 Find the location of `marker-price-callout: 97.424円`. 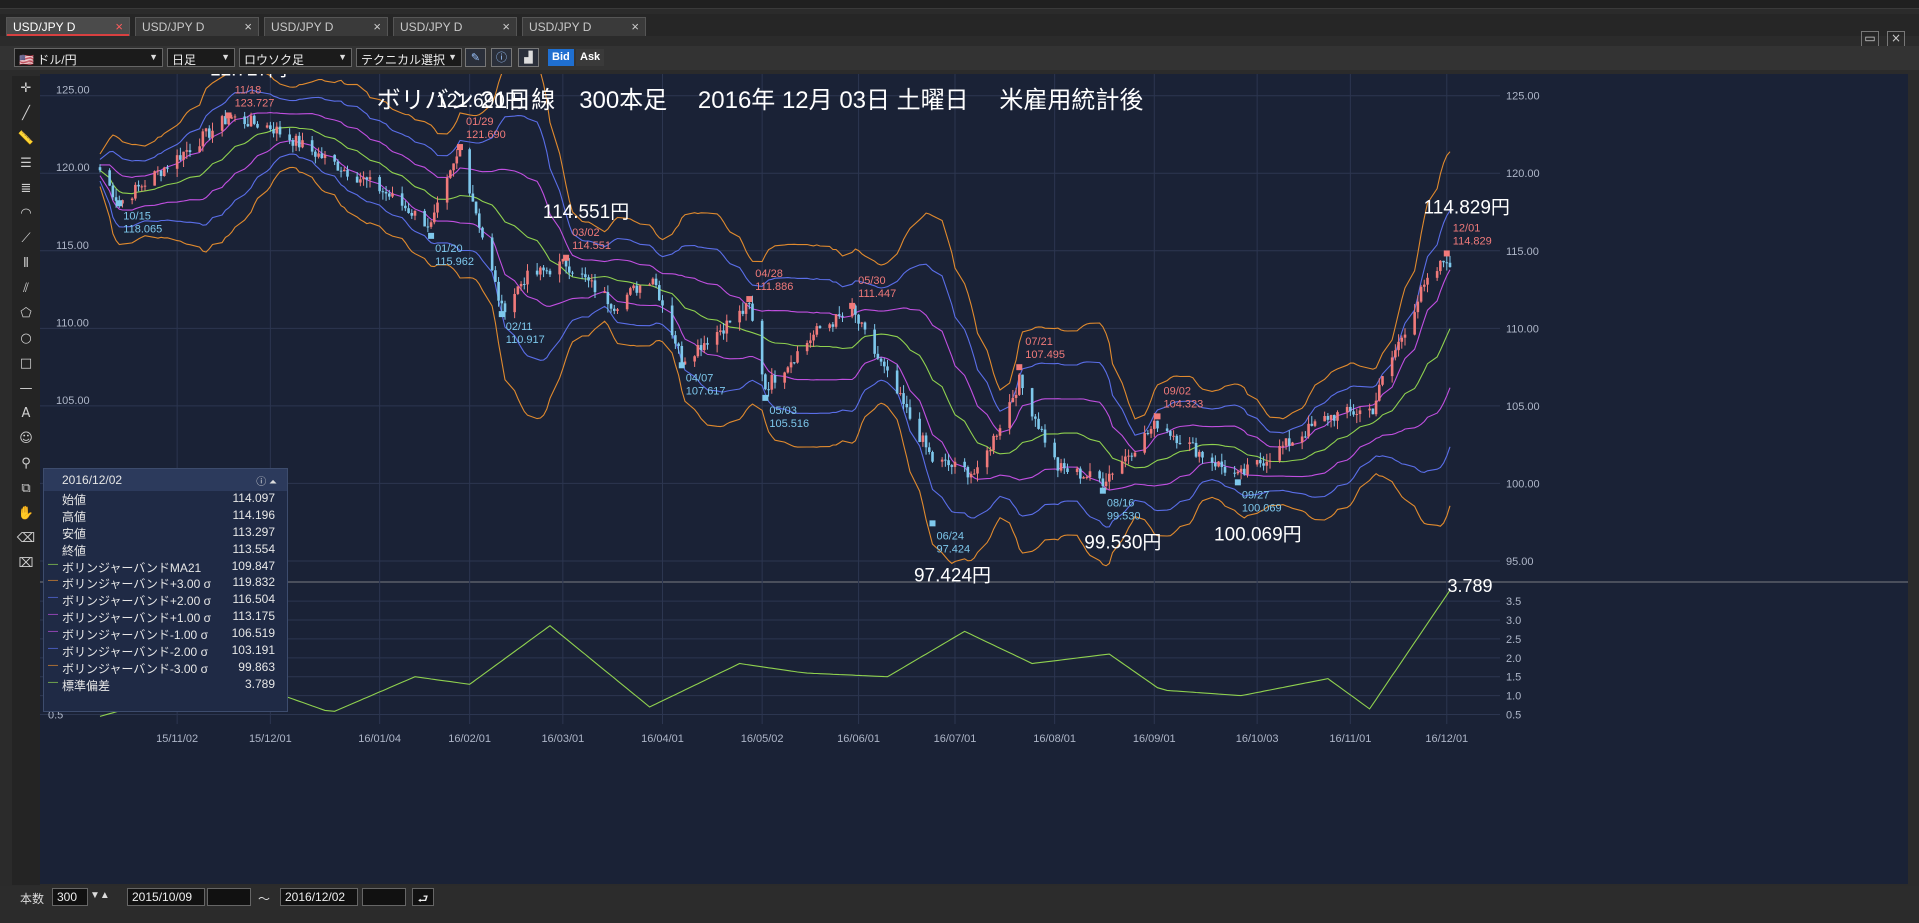

marker-price-callout: 97.424円 is located at coordinates (952, 575).